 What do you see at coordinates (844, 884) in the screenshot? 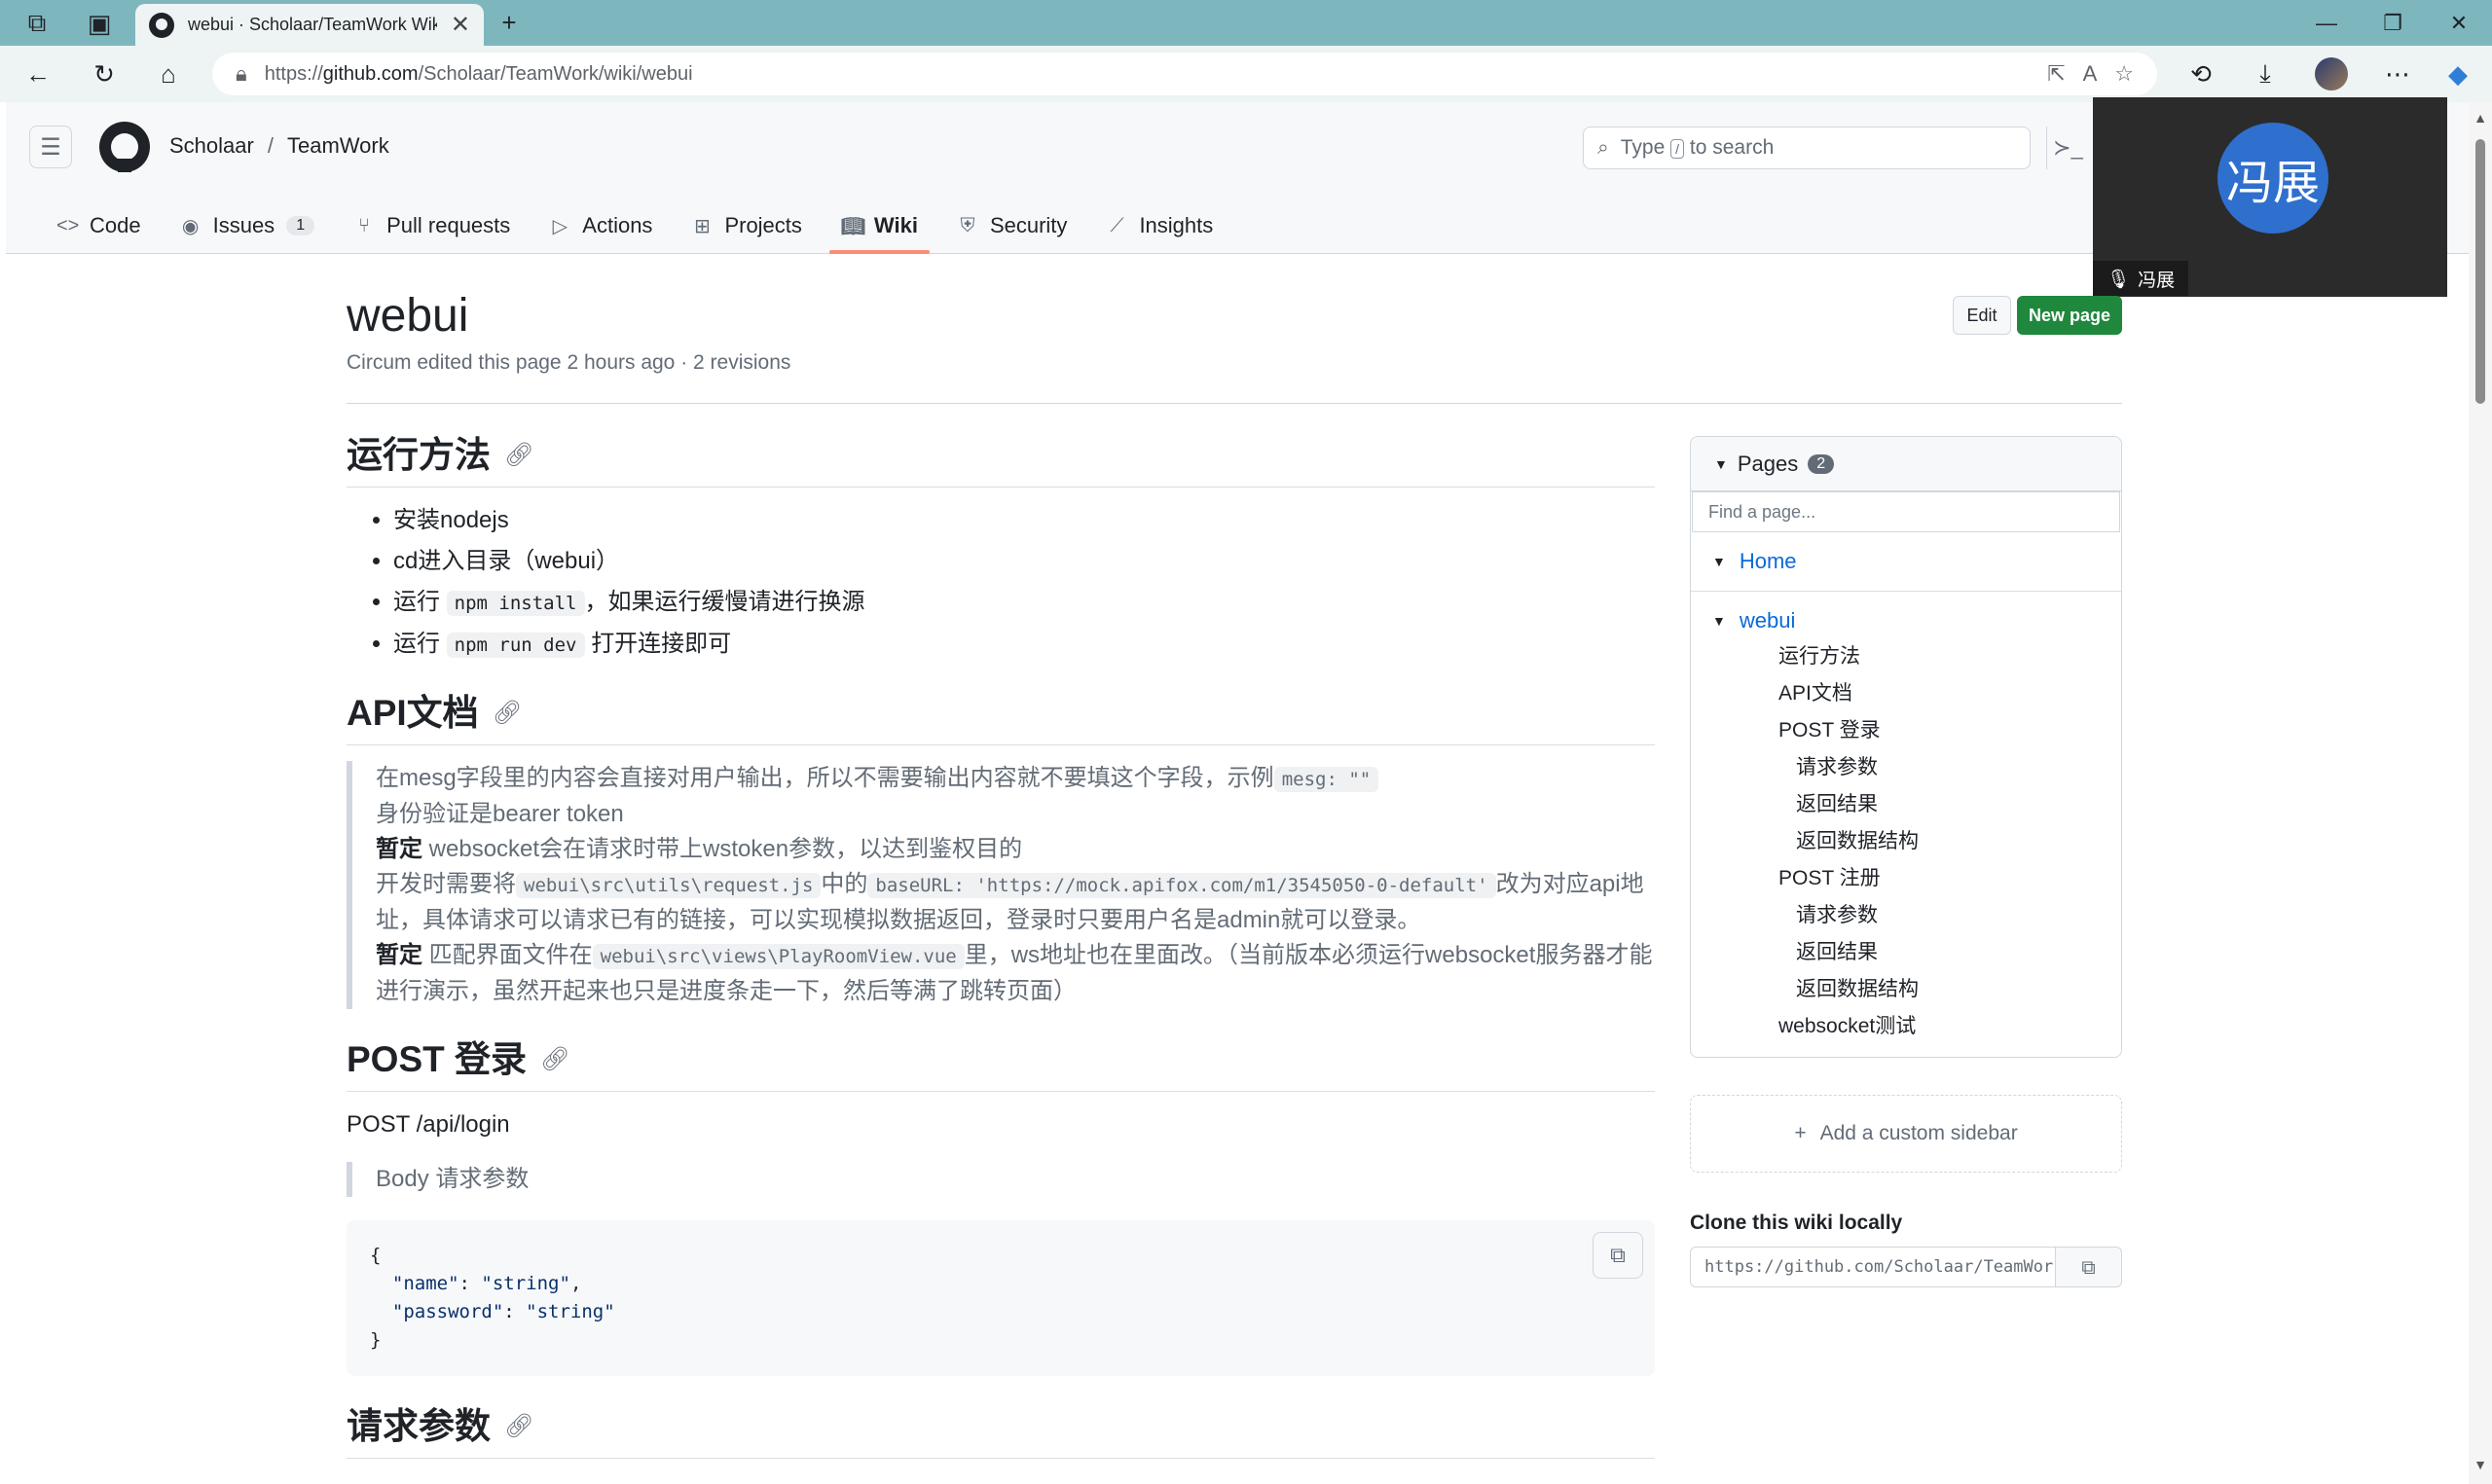
I see `quote-text: 中的` at bounding box center [844, 884].